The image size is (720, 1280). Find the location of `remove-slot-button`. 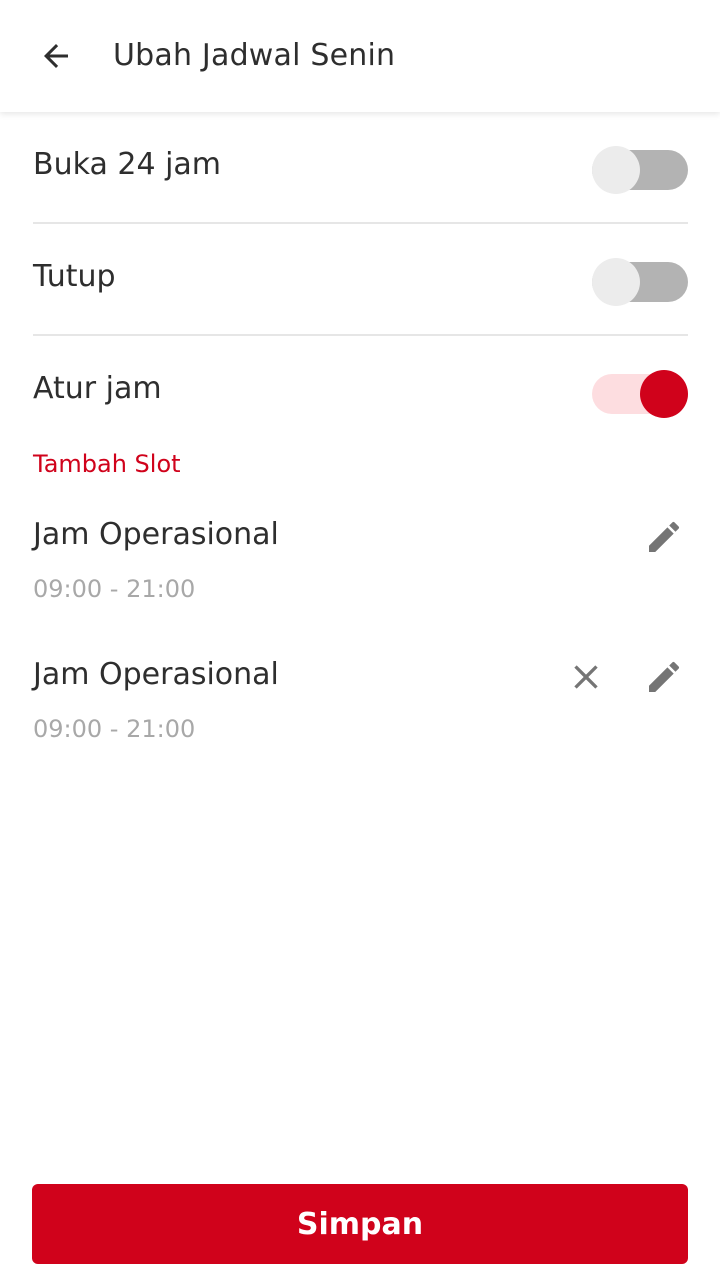

remove-slot-button is located at coordinates (586, 677).